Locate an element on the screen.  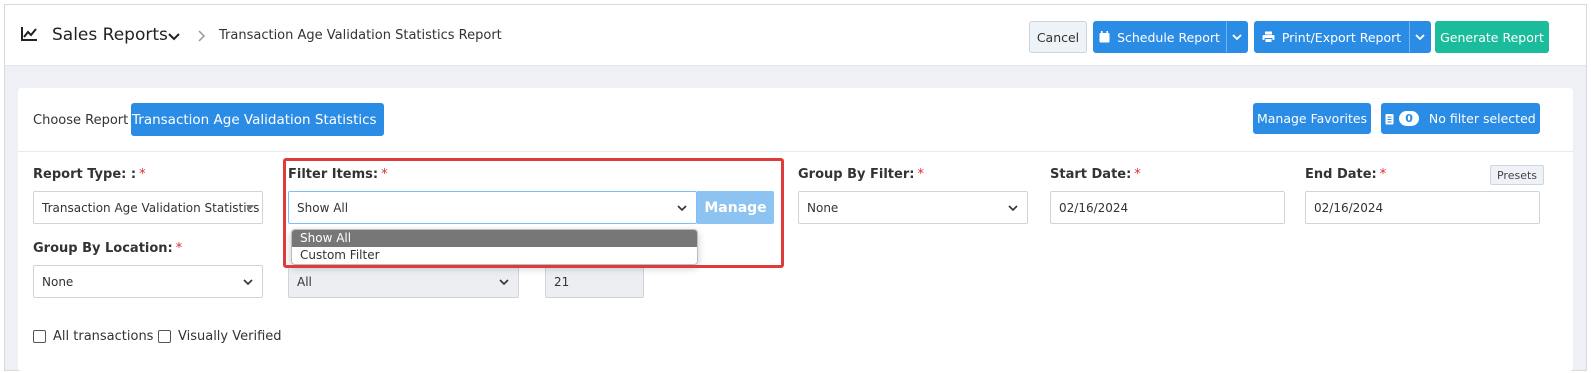
end-date-value: 02/16/2024 is located at coordinates (1349, 207).